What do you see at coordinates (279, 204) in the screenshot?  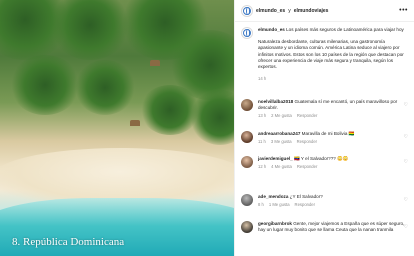 I see `comment-likes: 1 Me gusta` at bounding box center [279, 204].